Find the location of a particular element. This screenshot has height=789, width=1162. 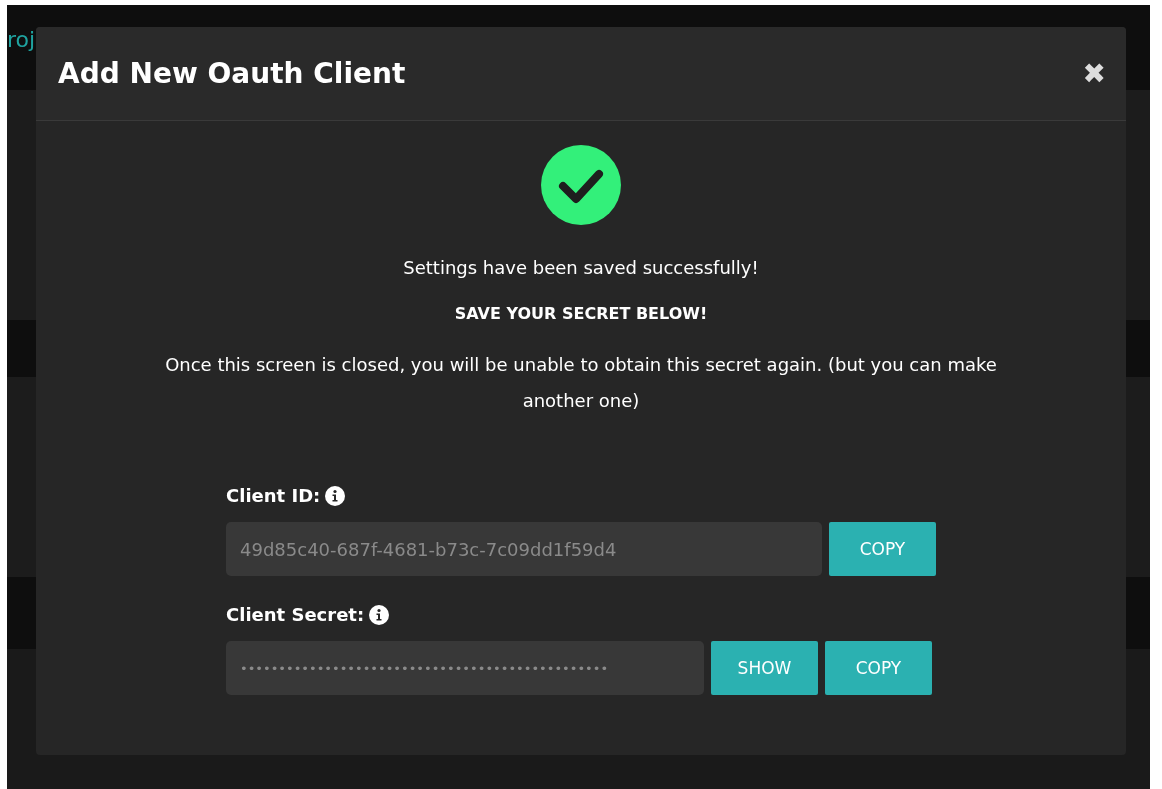

field-label: Client ID: is located at coordinates (273, 495).